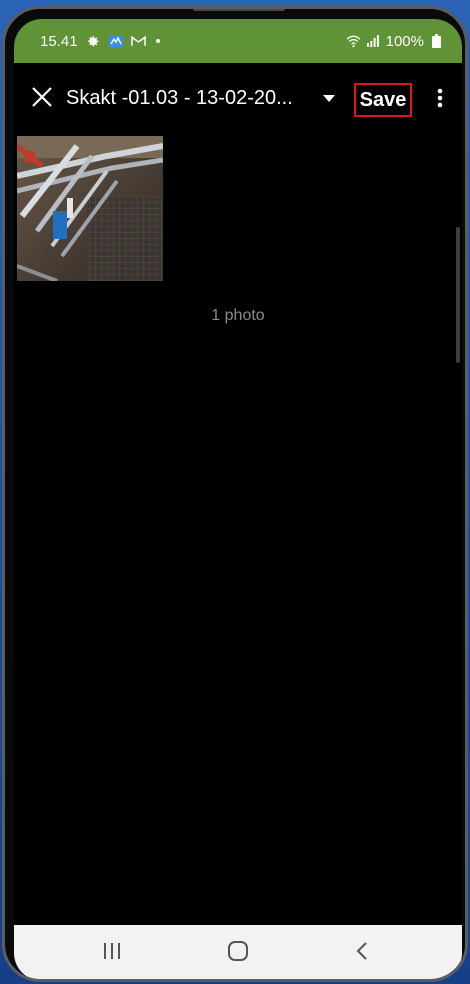 Image resolution: width=470 pixels, height=984 pixels. I want to click on more-options-button, so click(440, 100).